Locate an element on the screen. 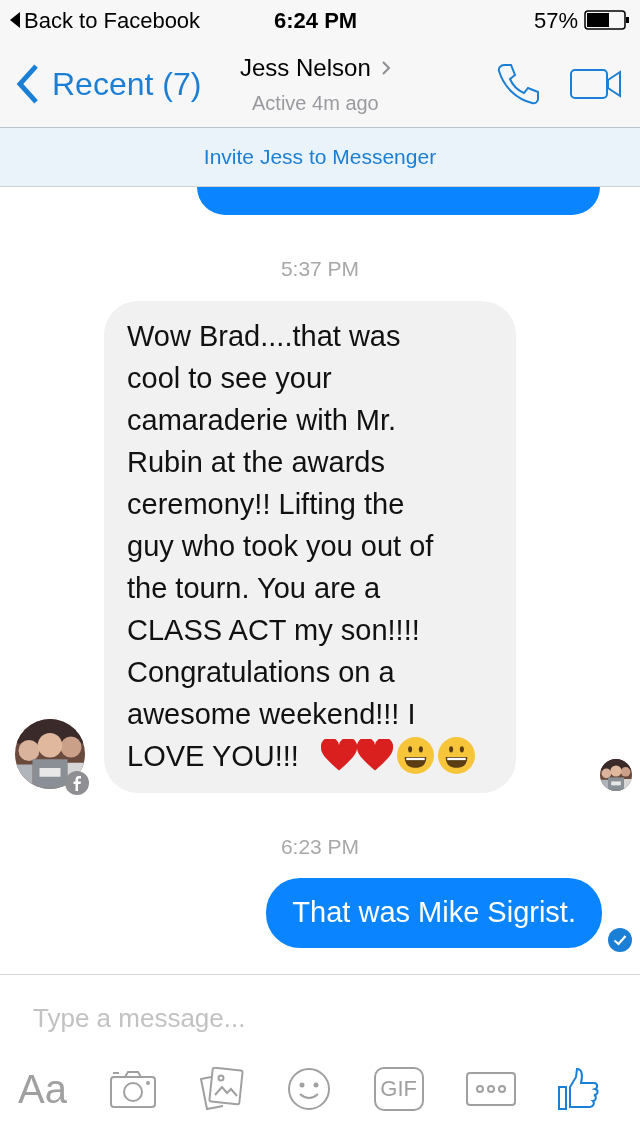 This screenshot has height=1136, width=640. presence-status: Active 4m ago is located at coordinates (315, 103).